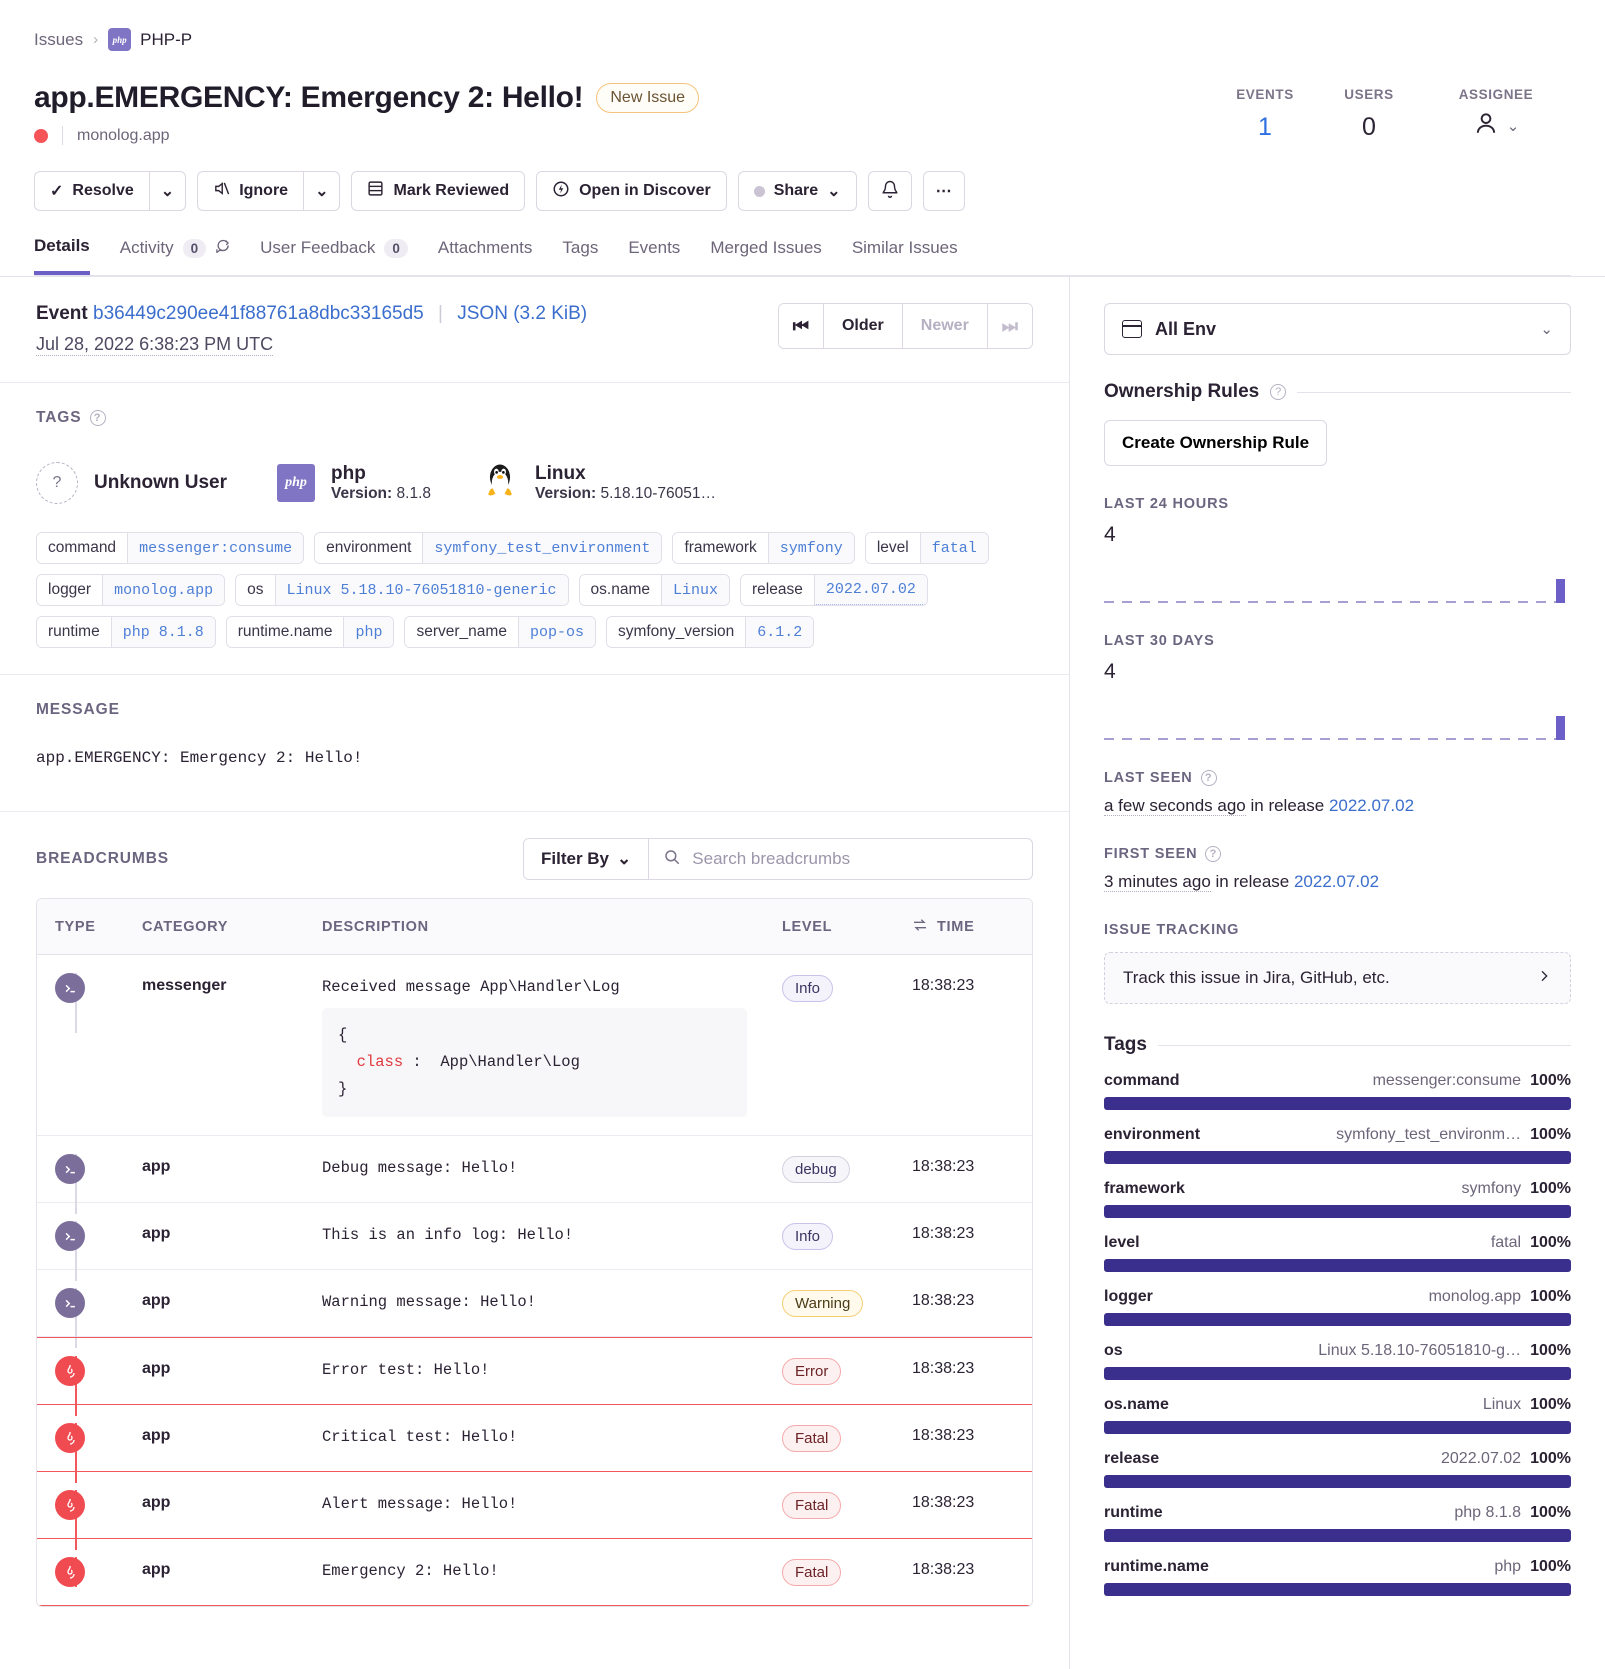 This screenshot has height=1669, width=1605. What do you see at coordinates (953, 548) in the screenshot?
I see `tag-pill-value: fatal` at bounding box center [953, 548].